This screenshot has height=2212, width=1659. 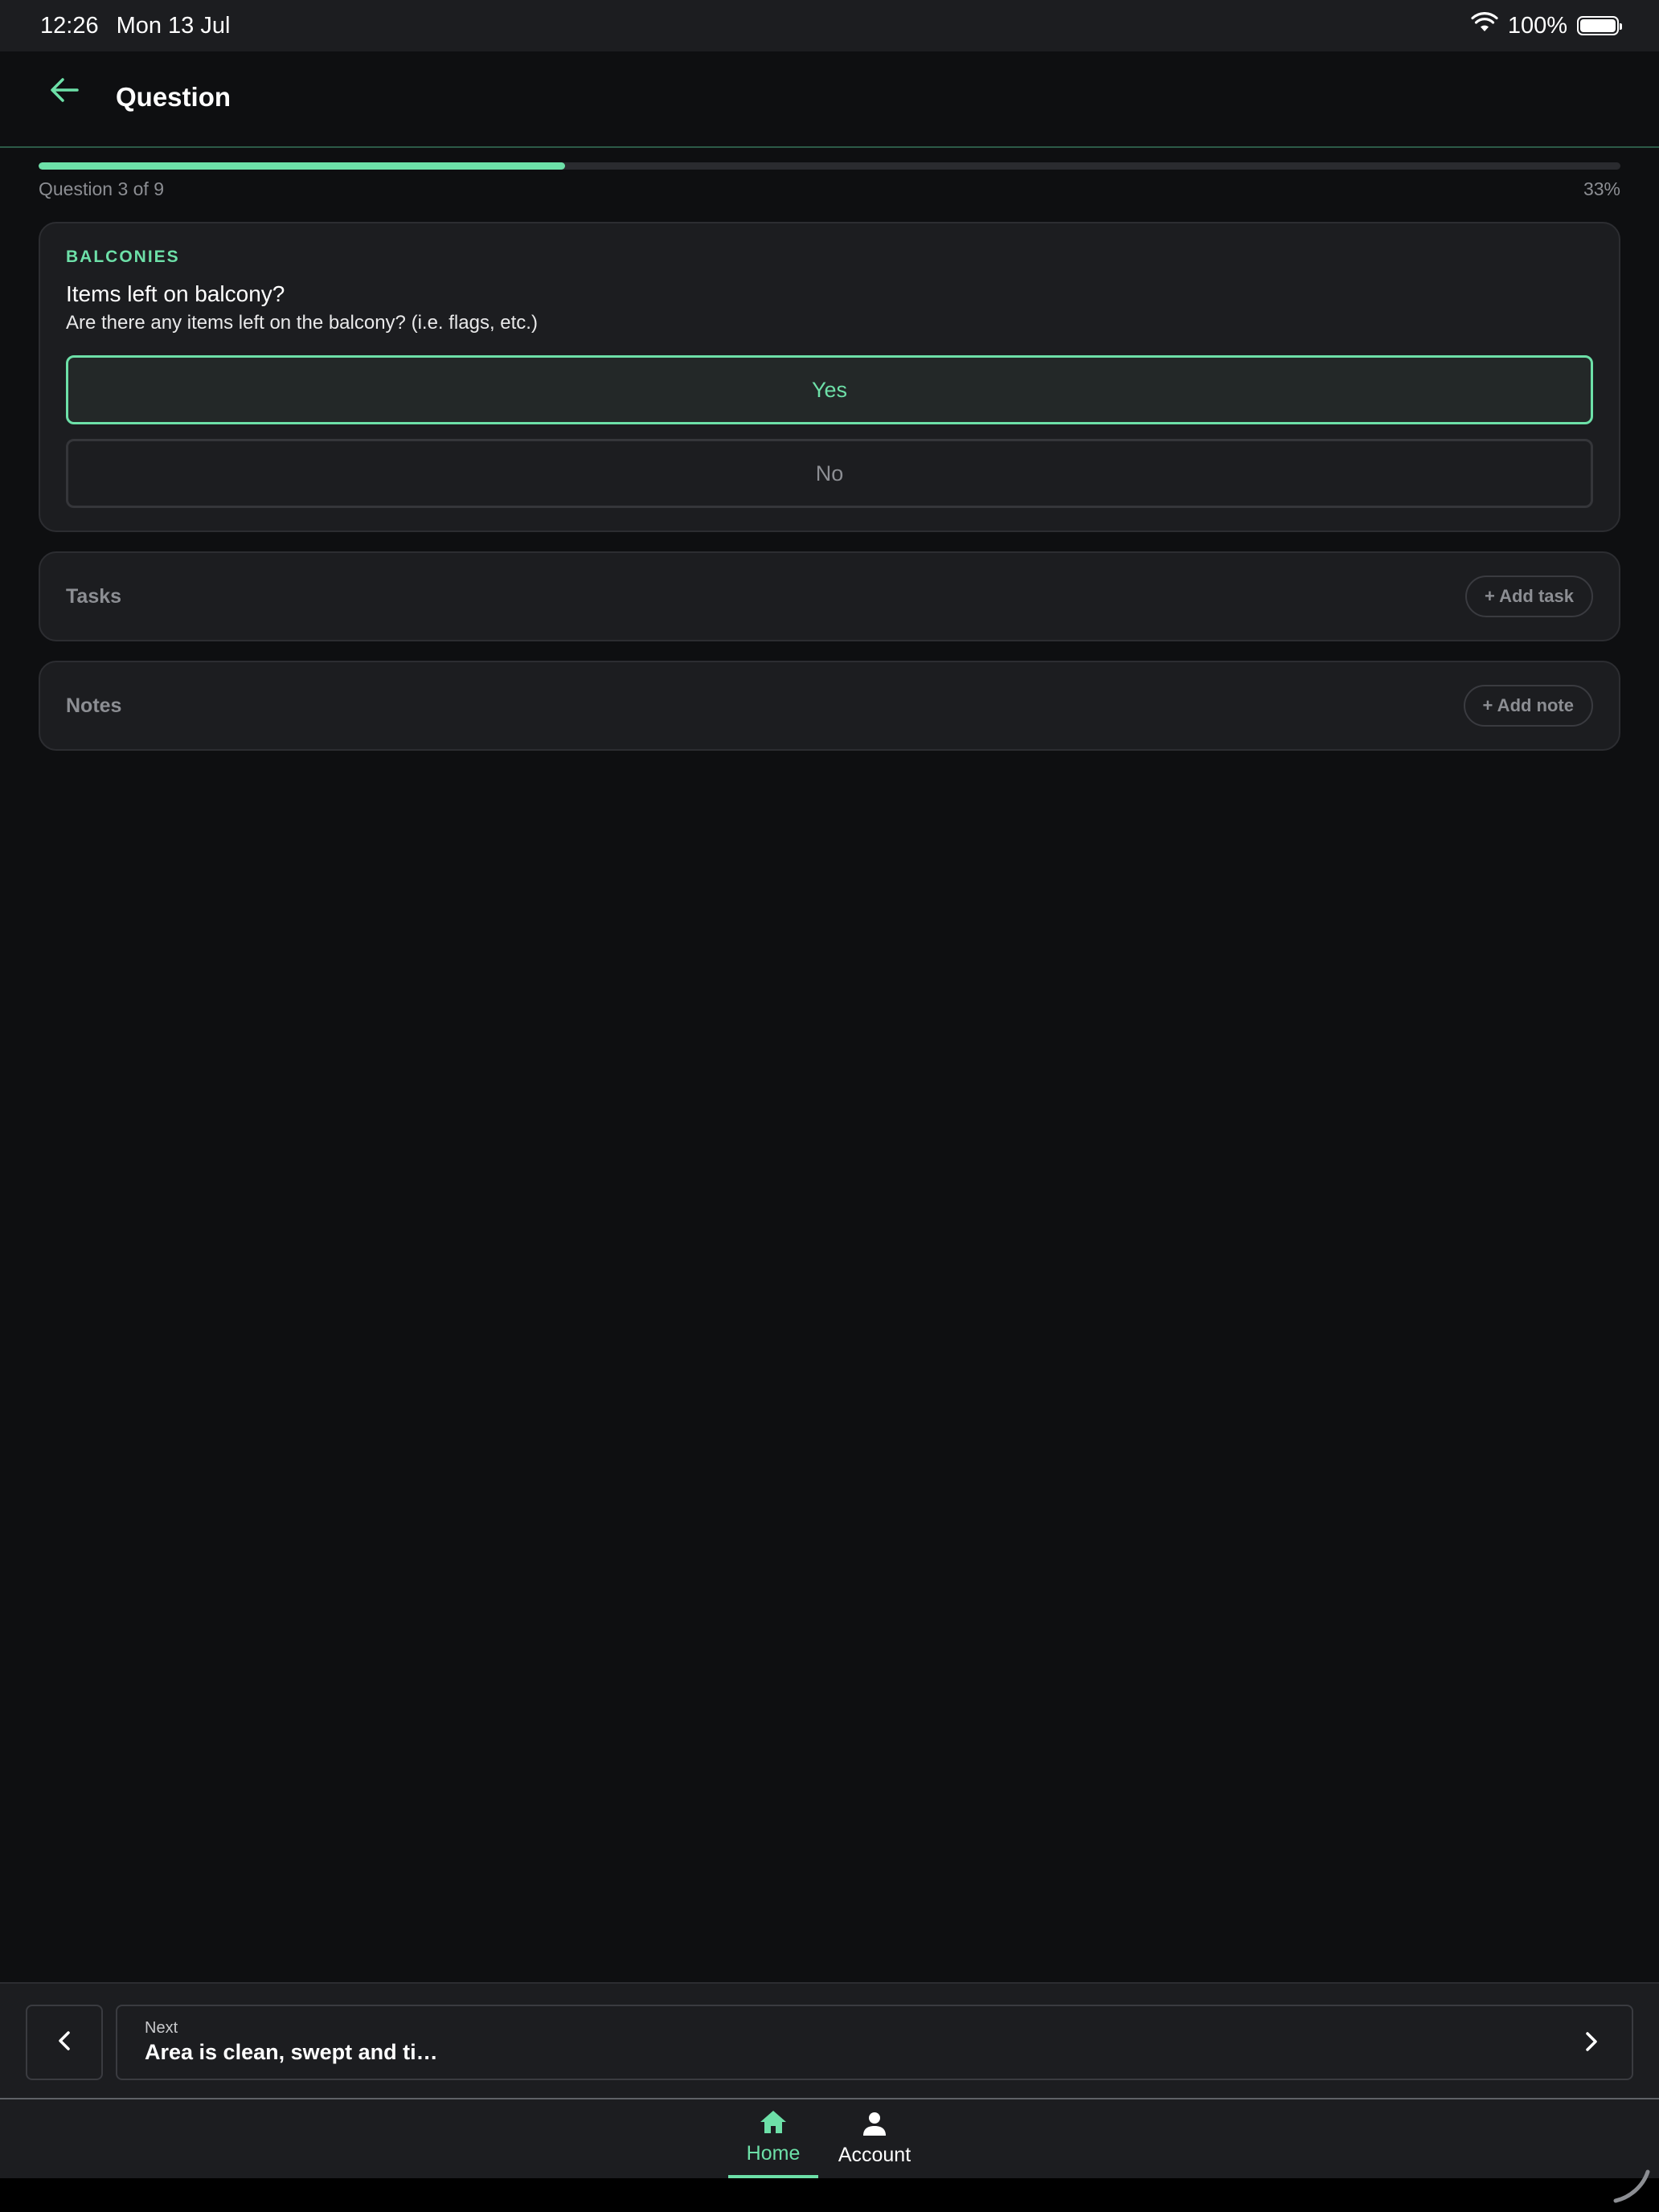 What do you see at coordinates (829, 706) in the screenshot?
I see `notes-card: Notes + Add note` at bounding box center [829, 706].